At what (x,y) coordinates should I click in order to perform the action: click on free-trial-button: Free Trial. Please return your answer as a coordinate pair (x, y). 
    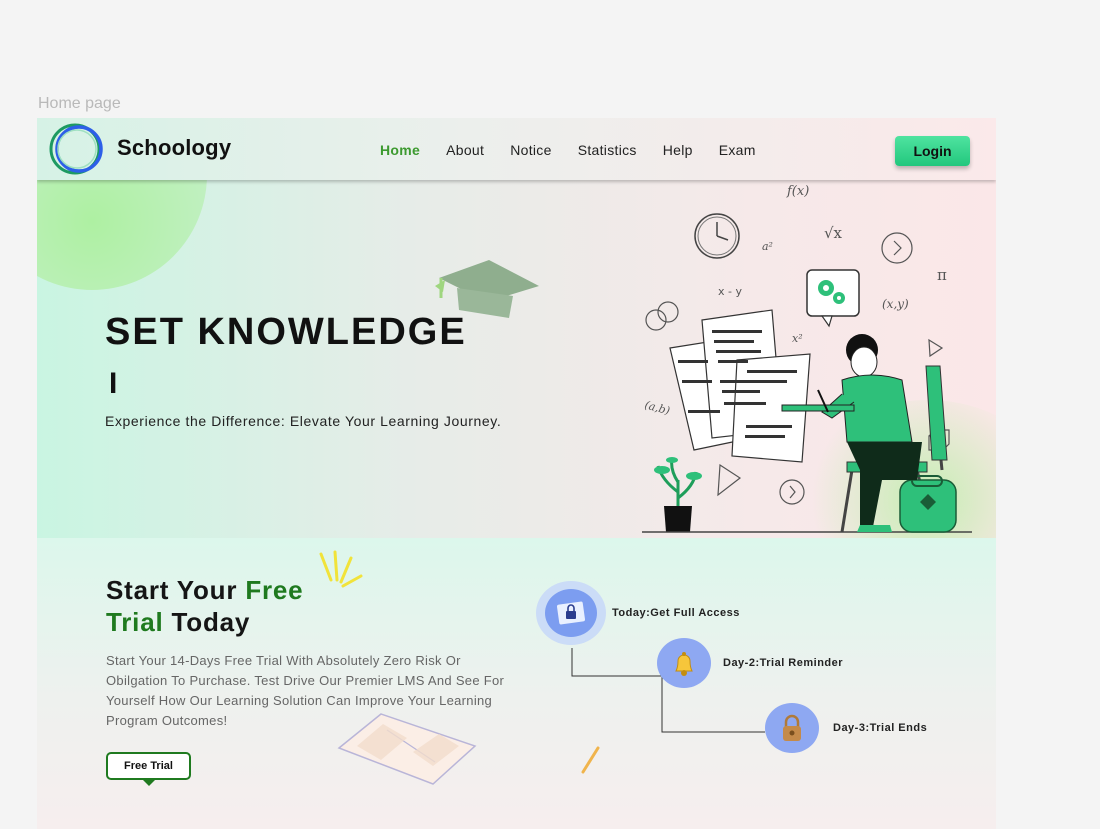
    Looking at the image, I should click on (148, 766).